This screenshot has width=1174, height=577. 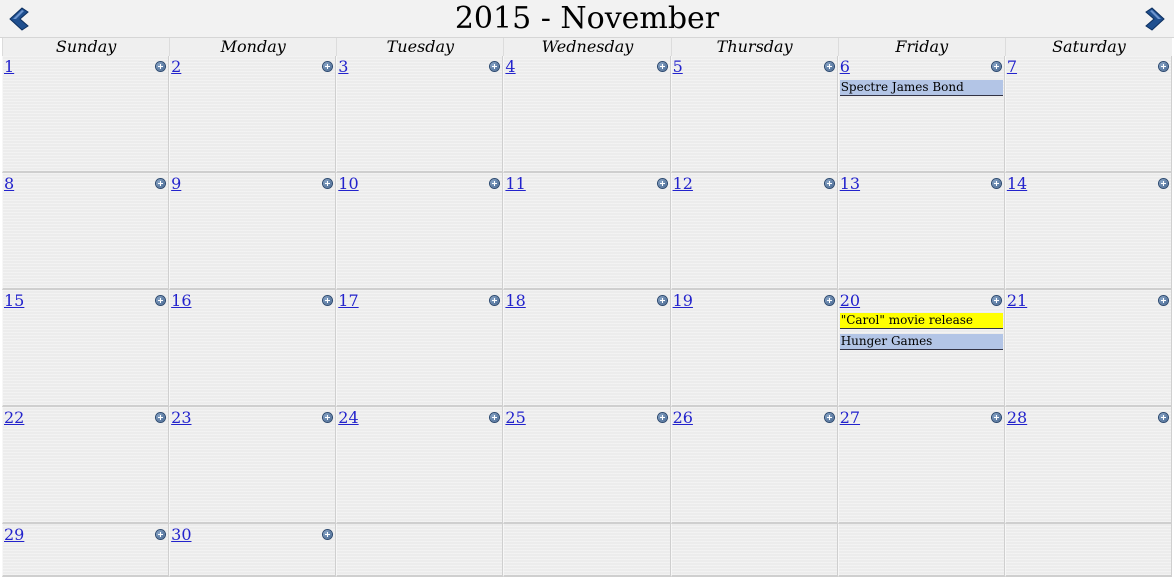 What do you see at coordinates (587, 348) in the screenshot?
I see `day-cell: 18` at bounding box center [587, 348].